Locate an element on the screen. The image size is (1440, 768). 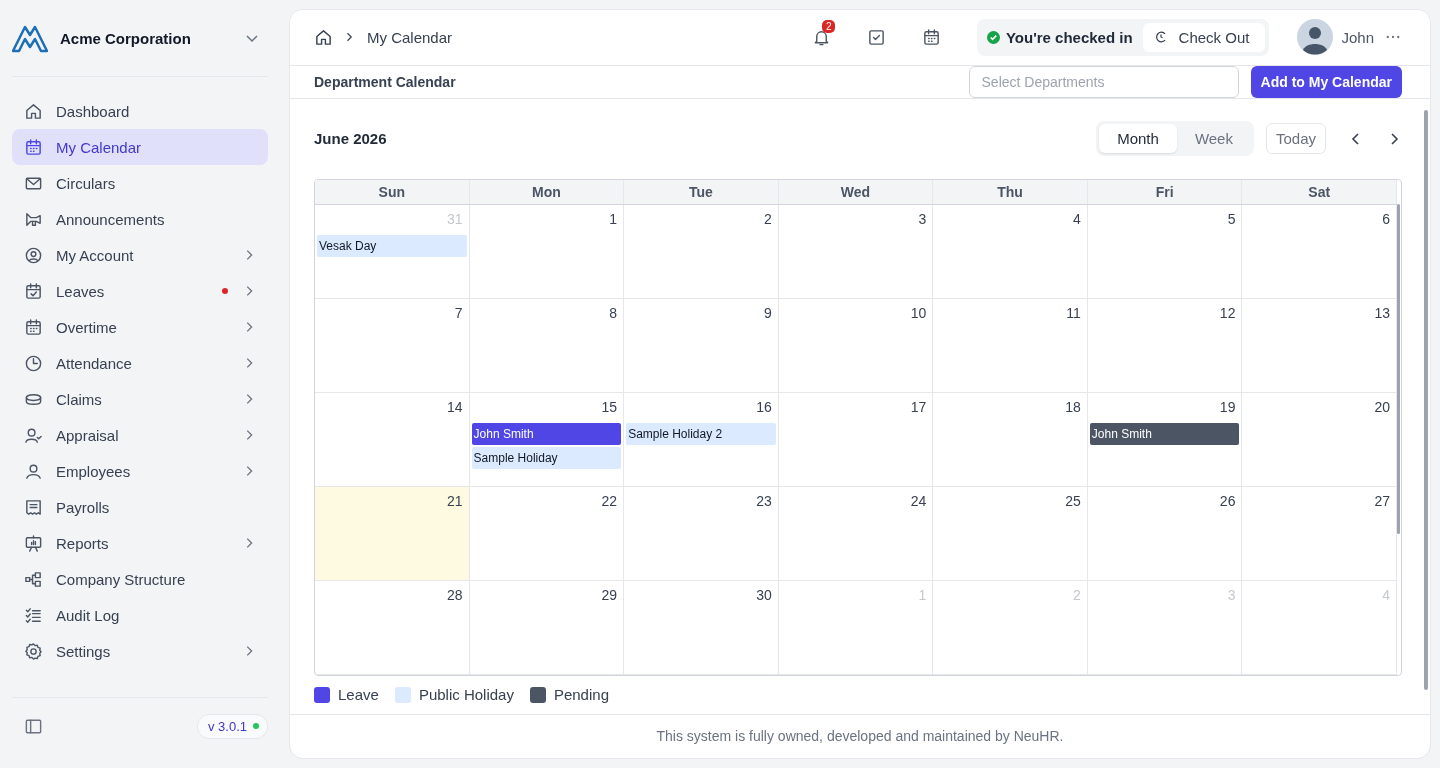
day-number: 30 is located at coordinates (764, 595).